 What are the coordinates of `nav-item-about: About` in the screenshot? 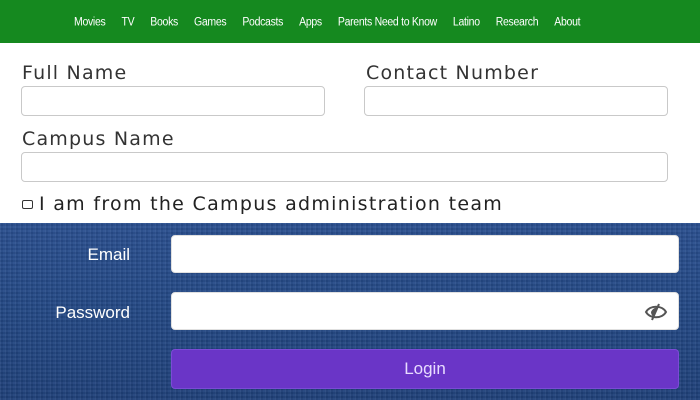 It's located at (567, 22).